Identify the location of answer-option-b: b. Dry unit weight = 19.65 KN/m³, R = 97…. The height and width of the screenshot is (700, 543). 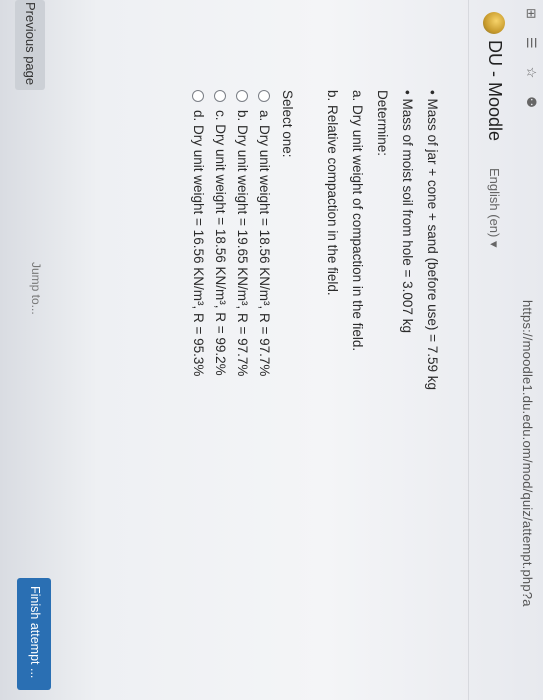
(242, 370).